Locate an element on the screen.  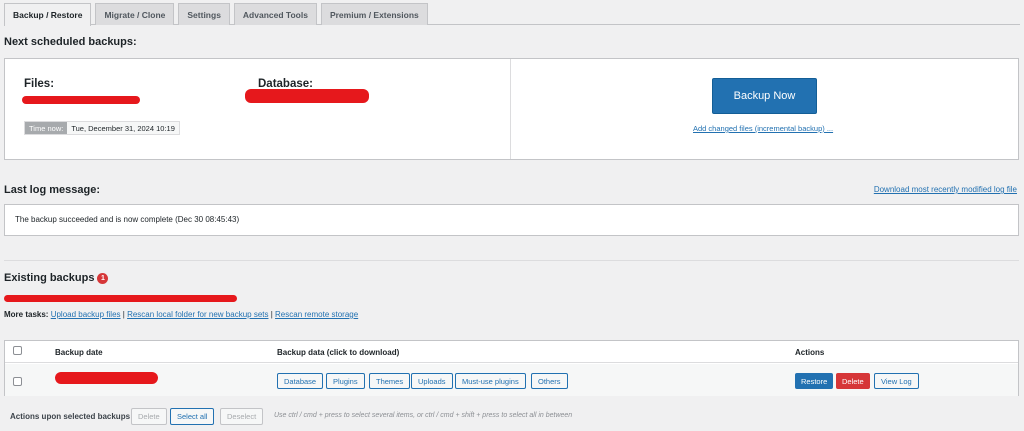
download-log-link: Download most recently modified log file is located at coordinates (945, 189).